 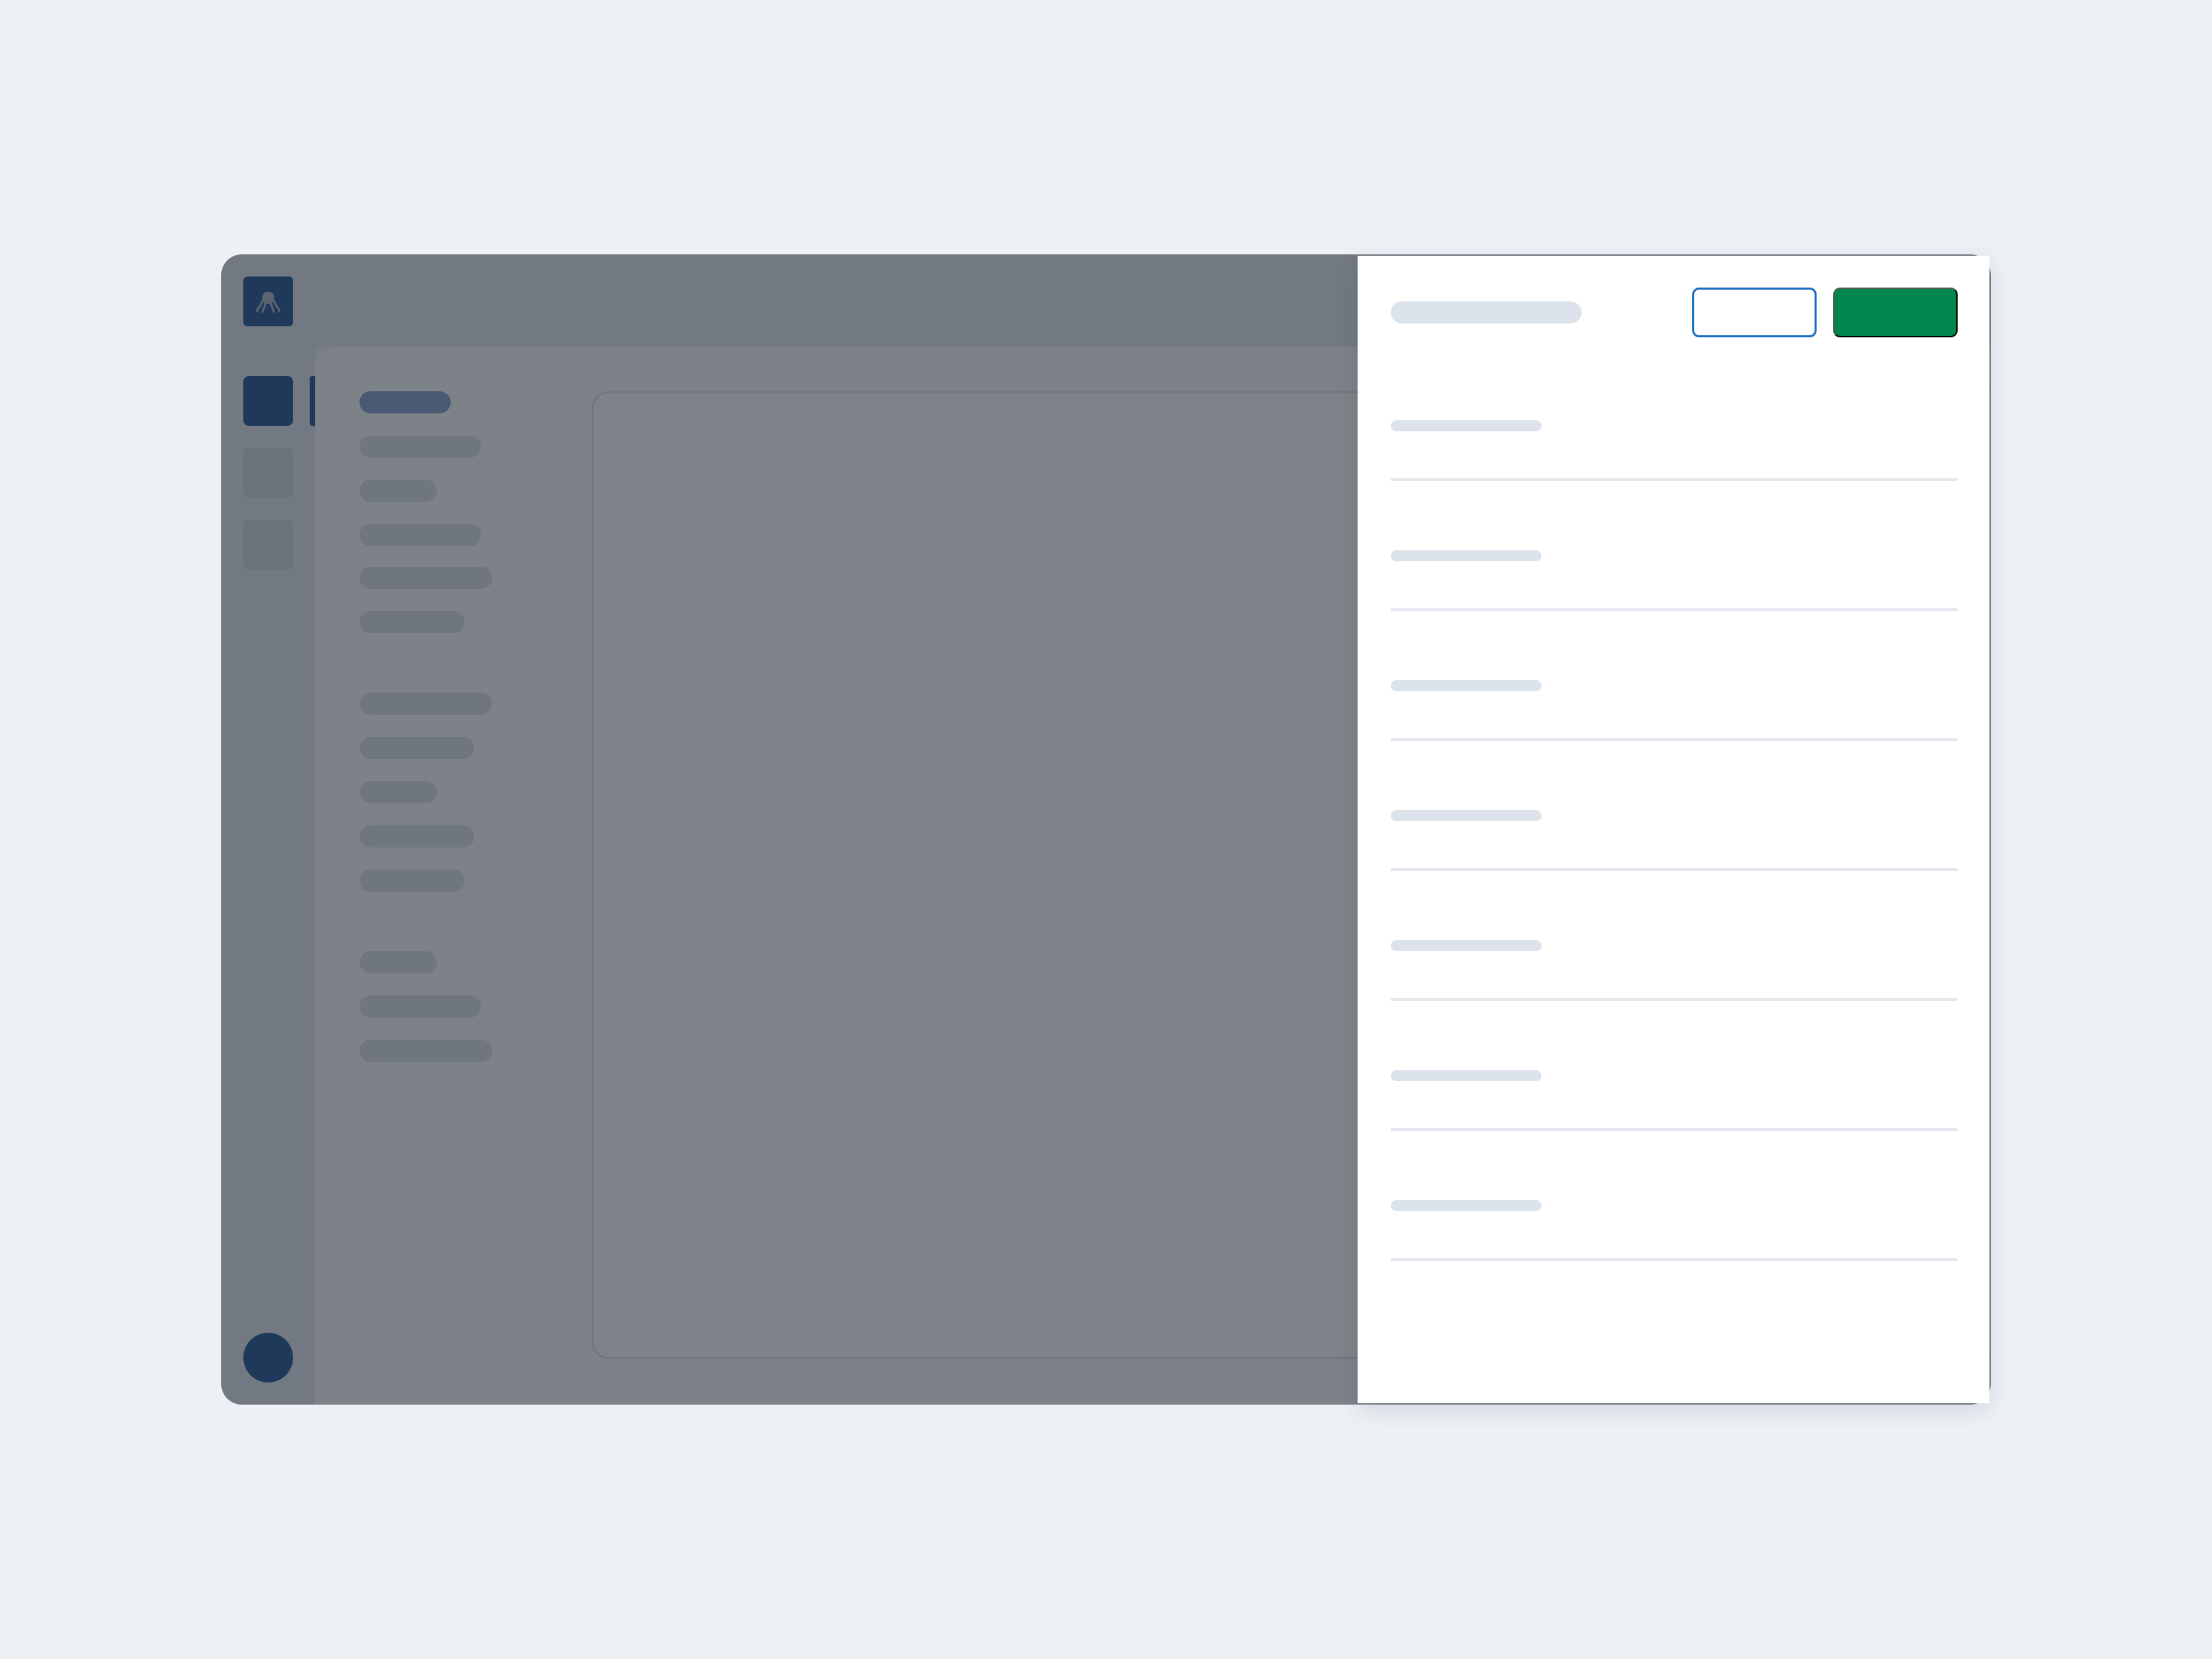 I want to click on save-button, so click(x=1896, y=313).